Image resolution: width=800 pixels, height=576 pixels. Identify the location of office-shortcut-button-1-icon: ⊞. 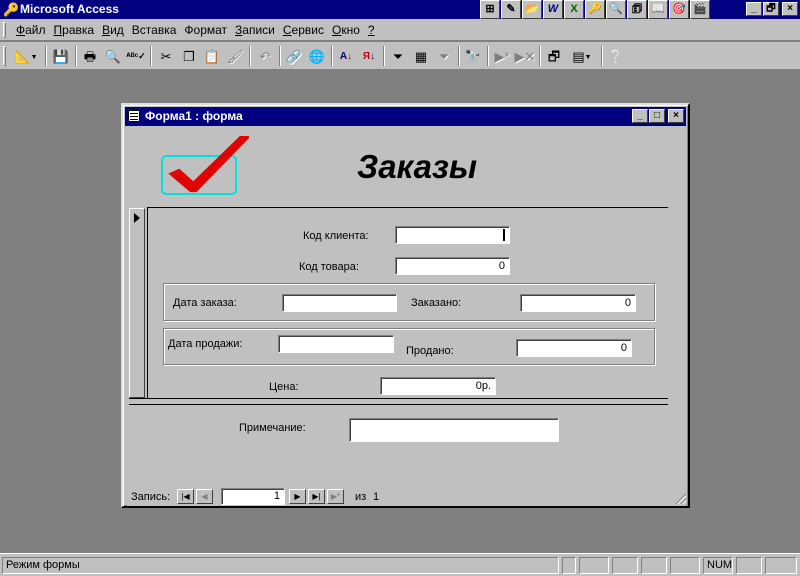
(490, 9).